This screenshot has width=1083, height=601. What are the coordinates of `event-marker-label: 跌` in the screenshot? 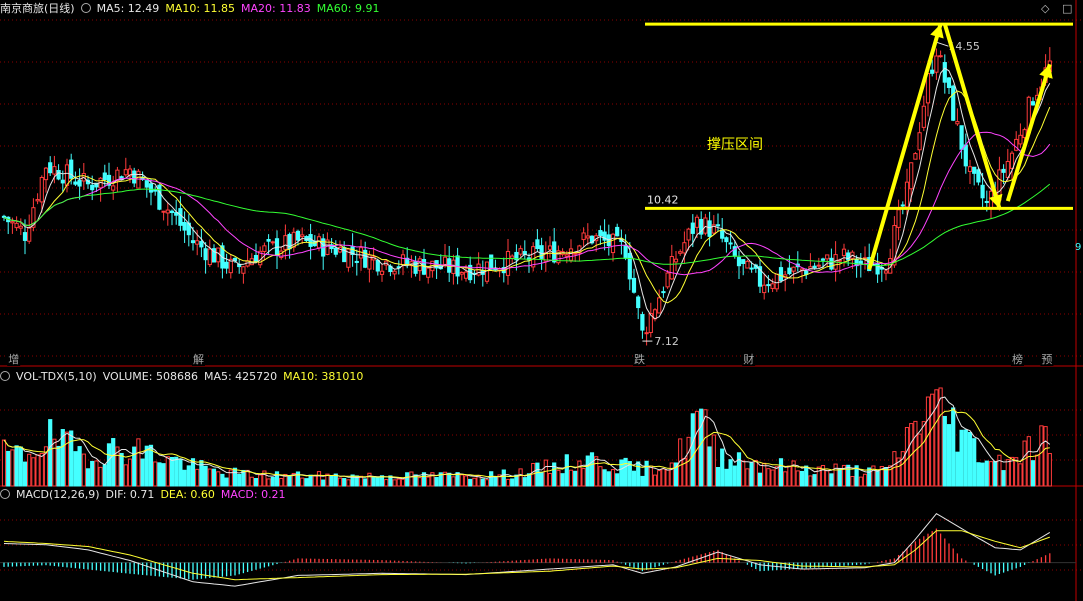 It's located at (639, 359).